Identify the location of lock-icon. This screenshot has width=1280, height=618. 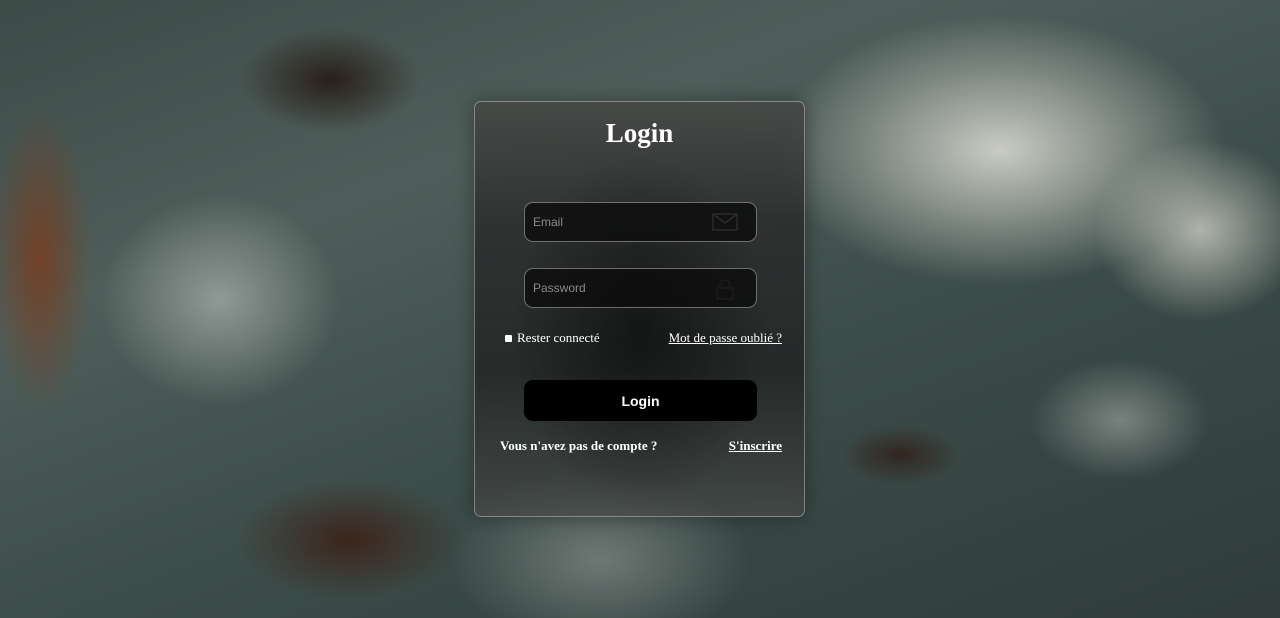
(725, 289).